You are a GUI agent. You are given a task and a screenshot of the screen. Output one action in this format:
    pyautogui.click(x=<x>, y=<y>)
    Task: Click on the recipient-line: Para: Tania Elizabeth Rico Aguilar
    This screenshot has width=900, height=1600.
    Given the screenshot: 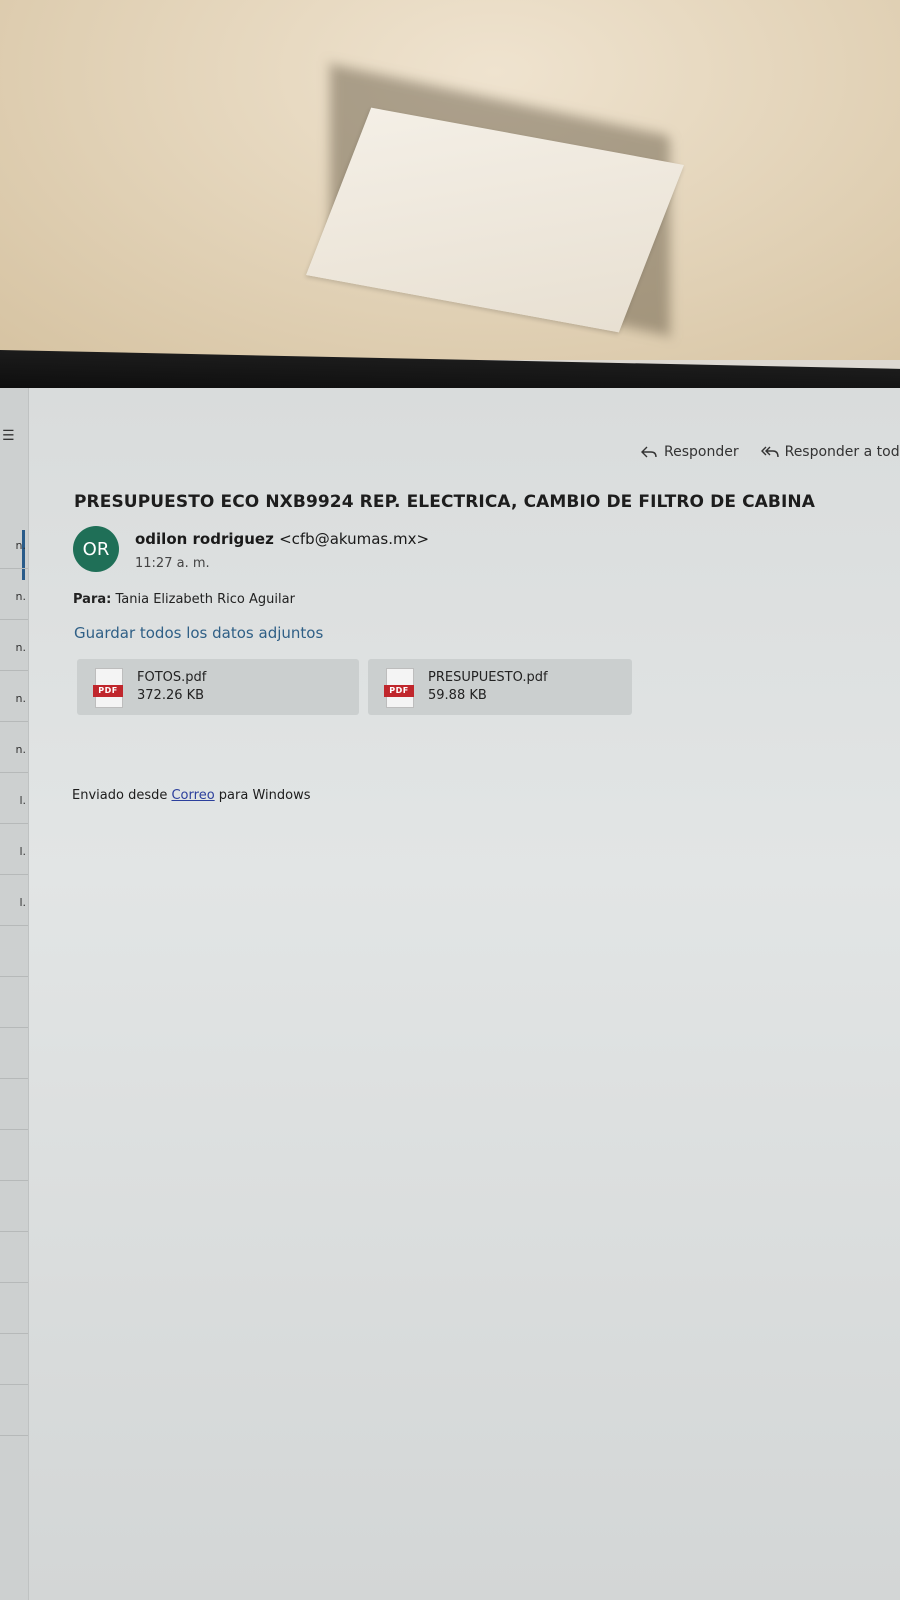 What is the action you would take?
    pyautogui.click(x=184, y=599)
    